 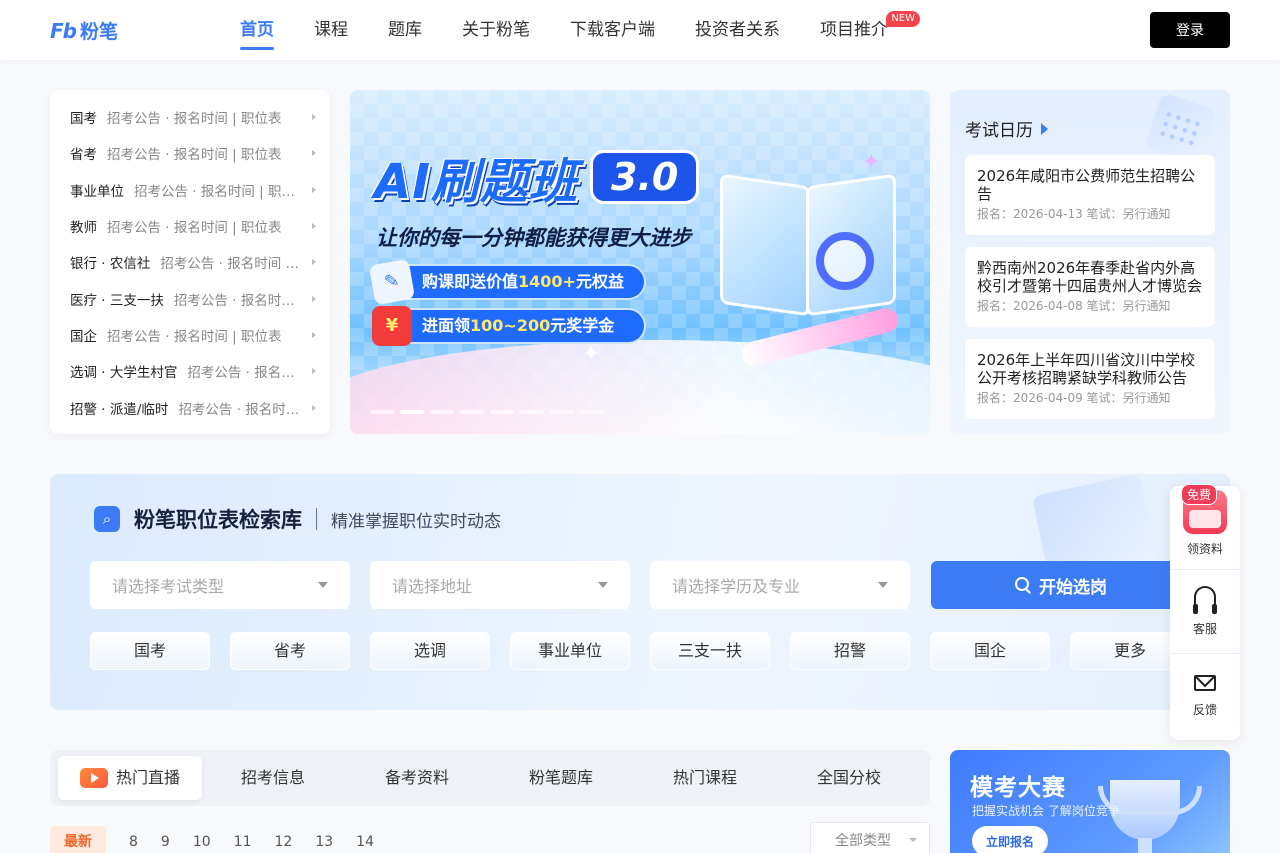 What do you see at coordinates (1074, 214) in the screenshot?
I see `calendar-item-meta: 报名：2026-04-13 笔试：另行通知` at bounding box center [1074, 214].